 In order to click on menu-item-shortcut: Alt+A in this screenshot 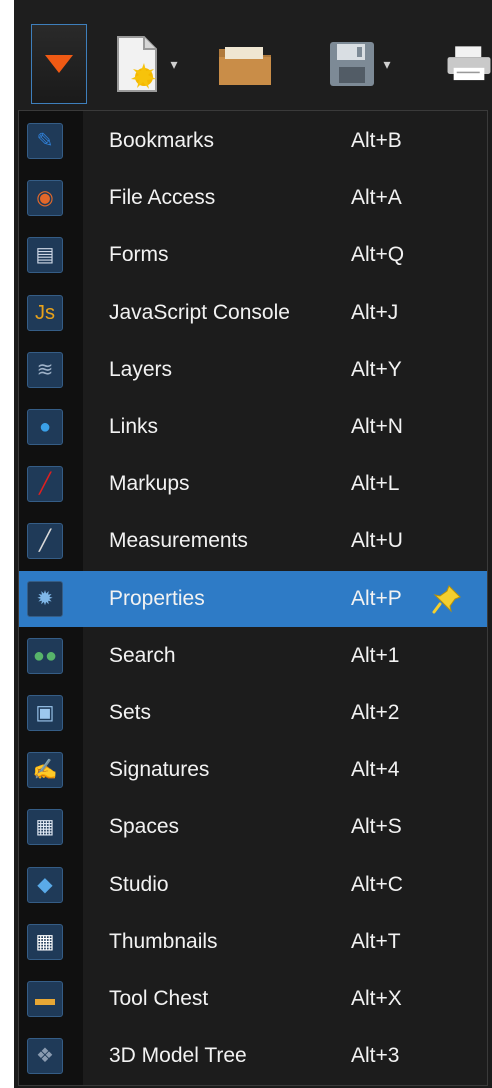, I will do `click(376, 198)`.